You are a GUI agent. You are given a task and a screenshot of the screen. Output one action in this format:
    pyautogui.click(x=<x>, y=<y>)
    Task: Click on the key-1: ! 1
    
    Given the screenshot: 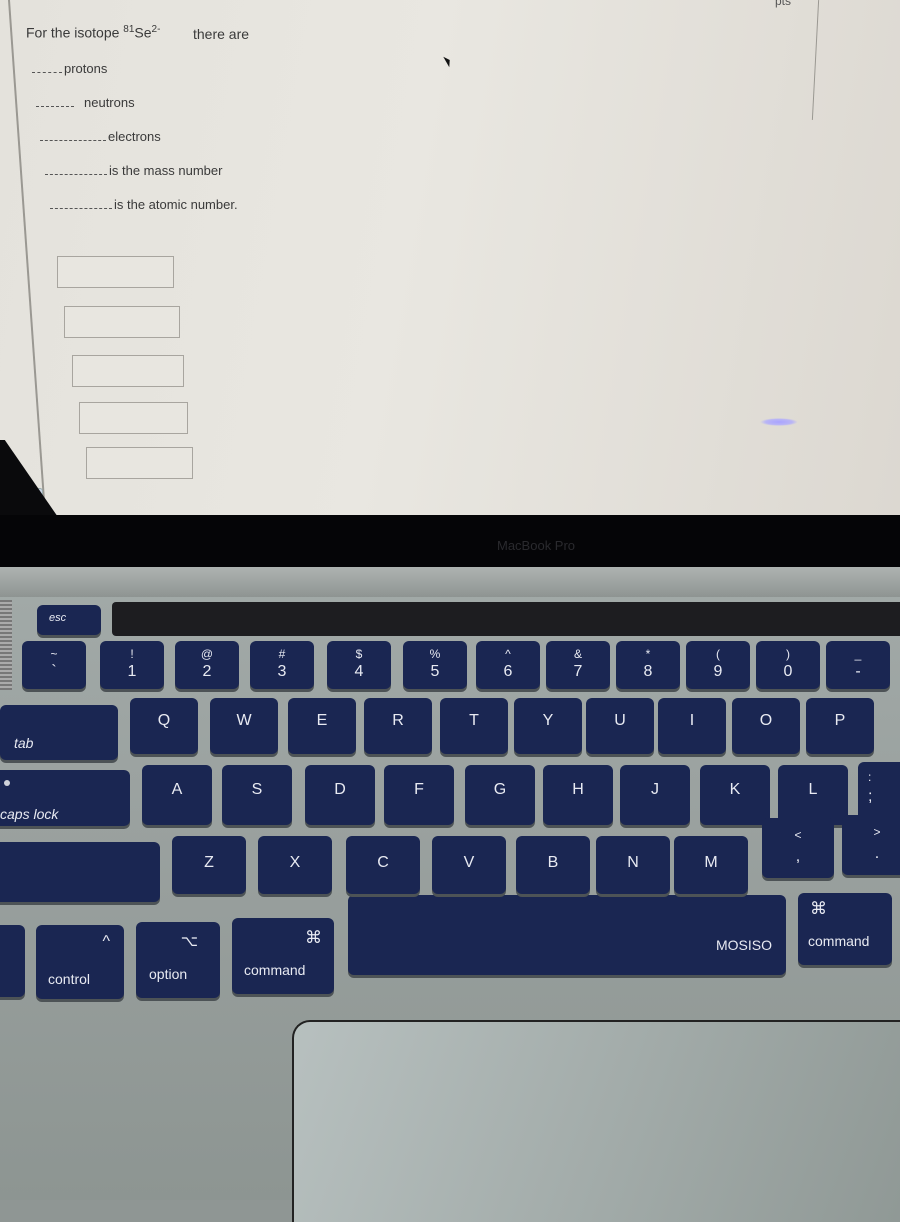 What is the action you would take?
    pyautogui.click(x=132, y=665)
    